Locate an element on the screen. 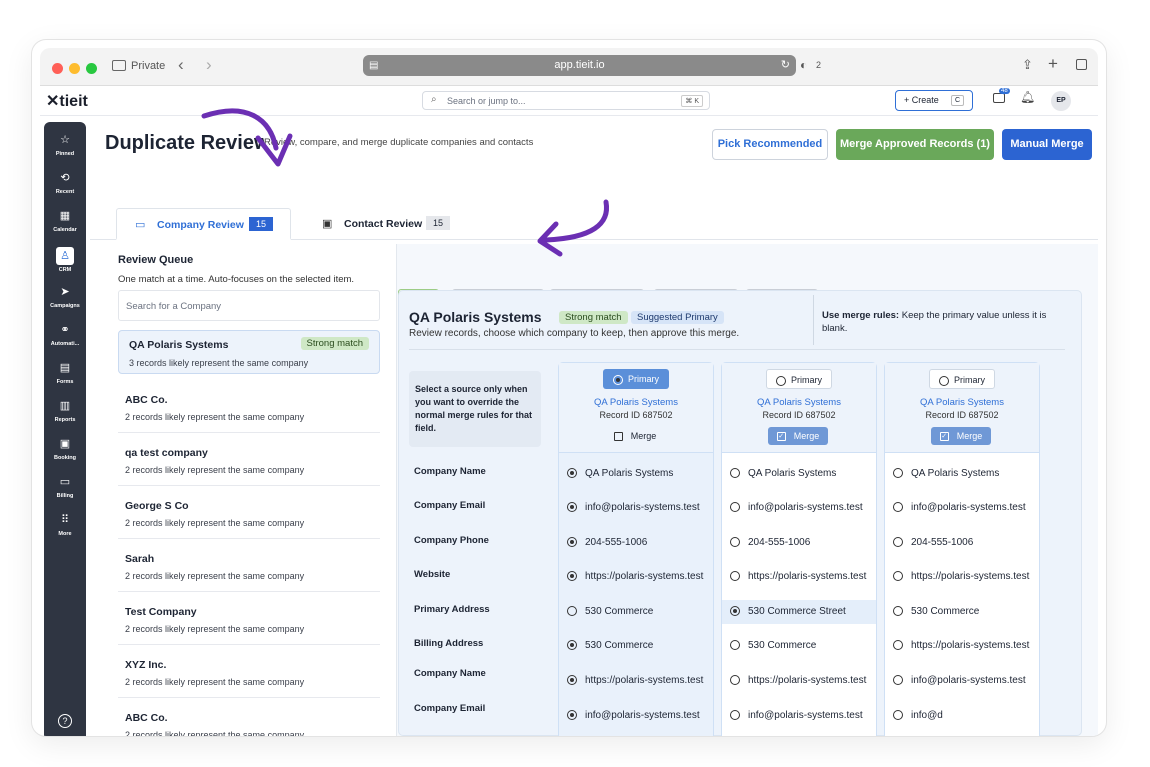 The width and height of the screenshot is (1150, 767). page-icon: ▤ is located at coordinates (374, 65).